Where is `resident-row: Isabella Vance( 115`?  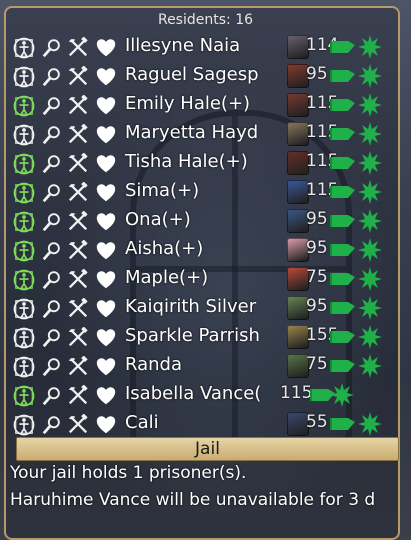
resident-row: Isabella Vance( 115 is located at coordinates (207, 395).